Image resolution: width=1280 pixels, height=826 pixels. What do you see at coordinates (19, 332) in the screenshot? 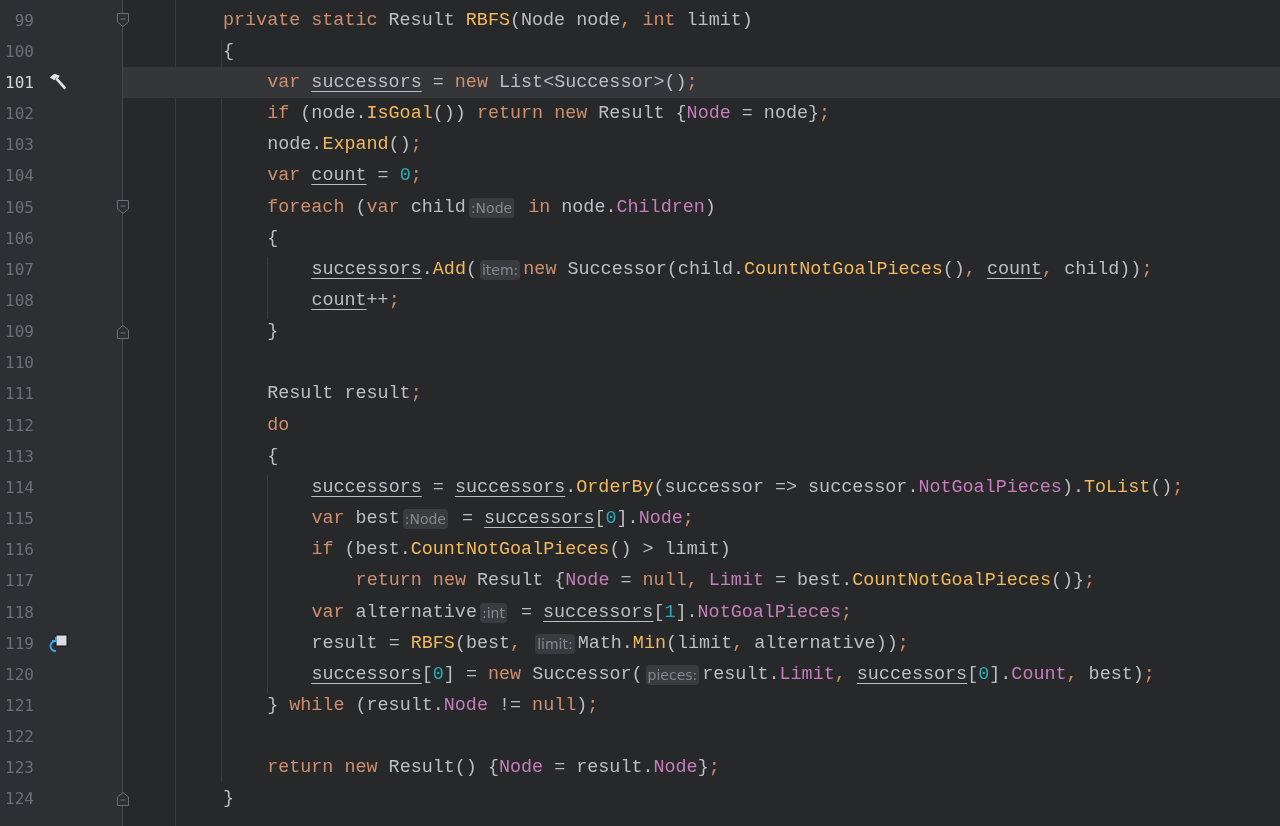
I see `line-number: 109` at bounding box center [19, 332].